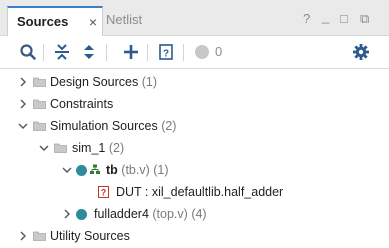 The height and width of the screenshot is (248, 389). Describe the element at coordinates (361, 52) in the screenshot. I see `gear-icon` at that location.